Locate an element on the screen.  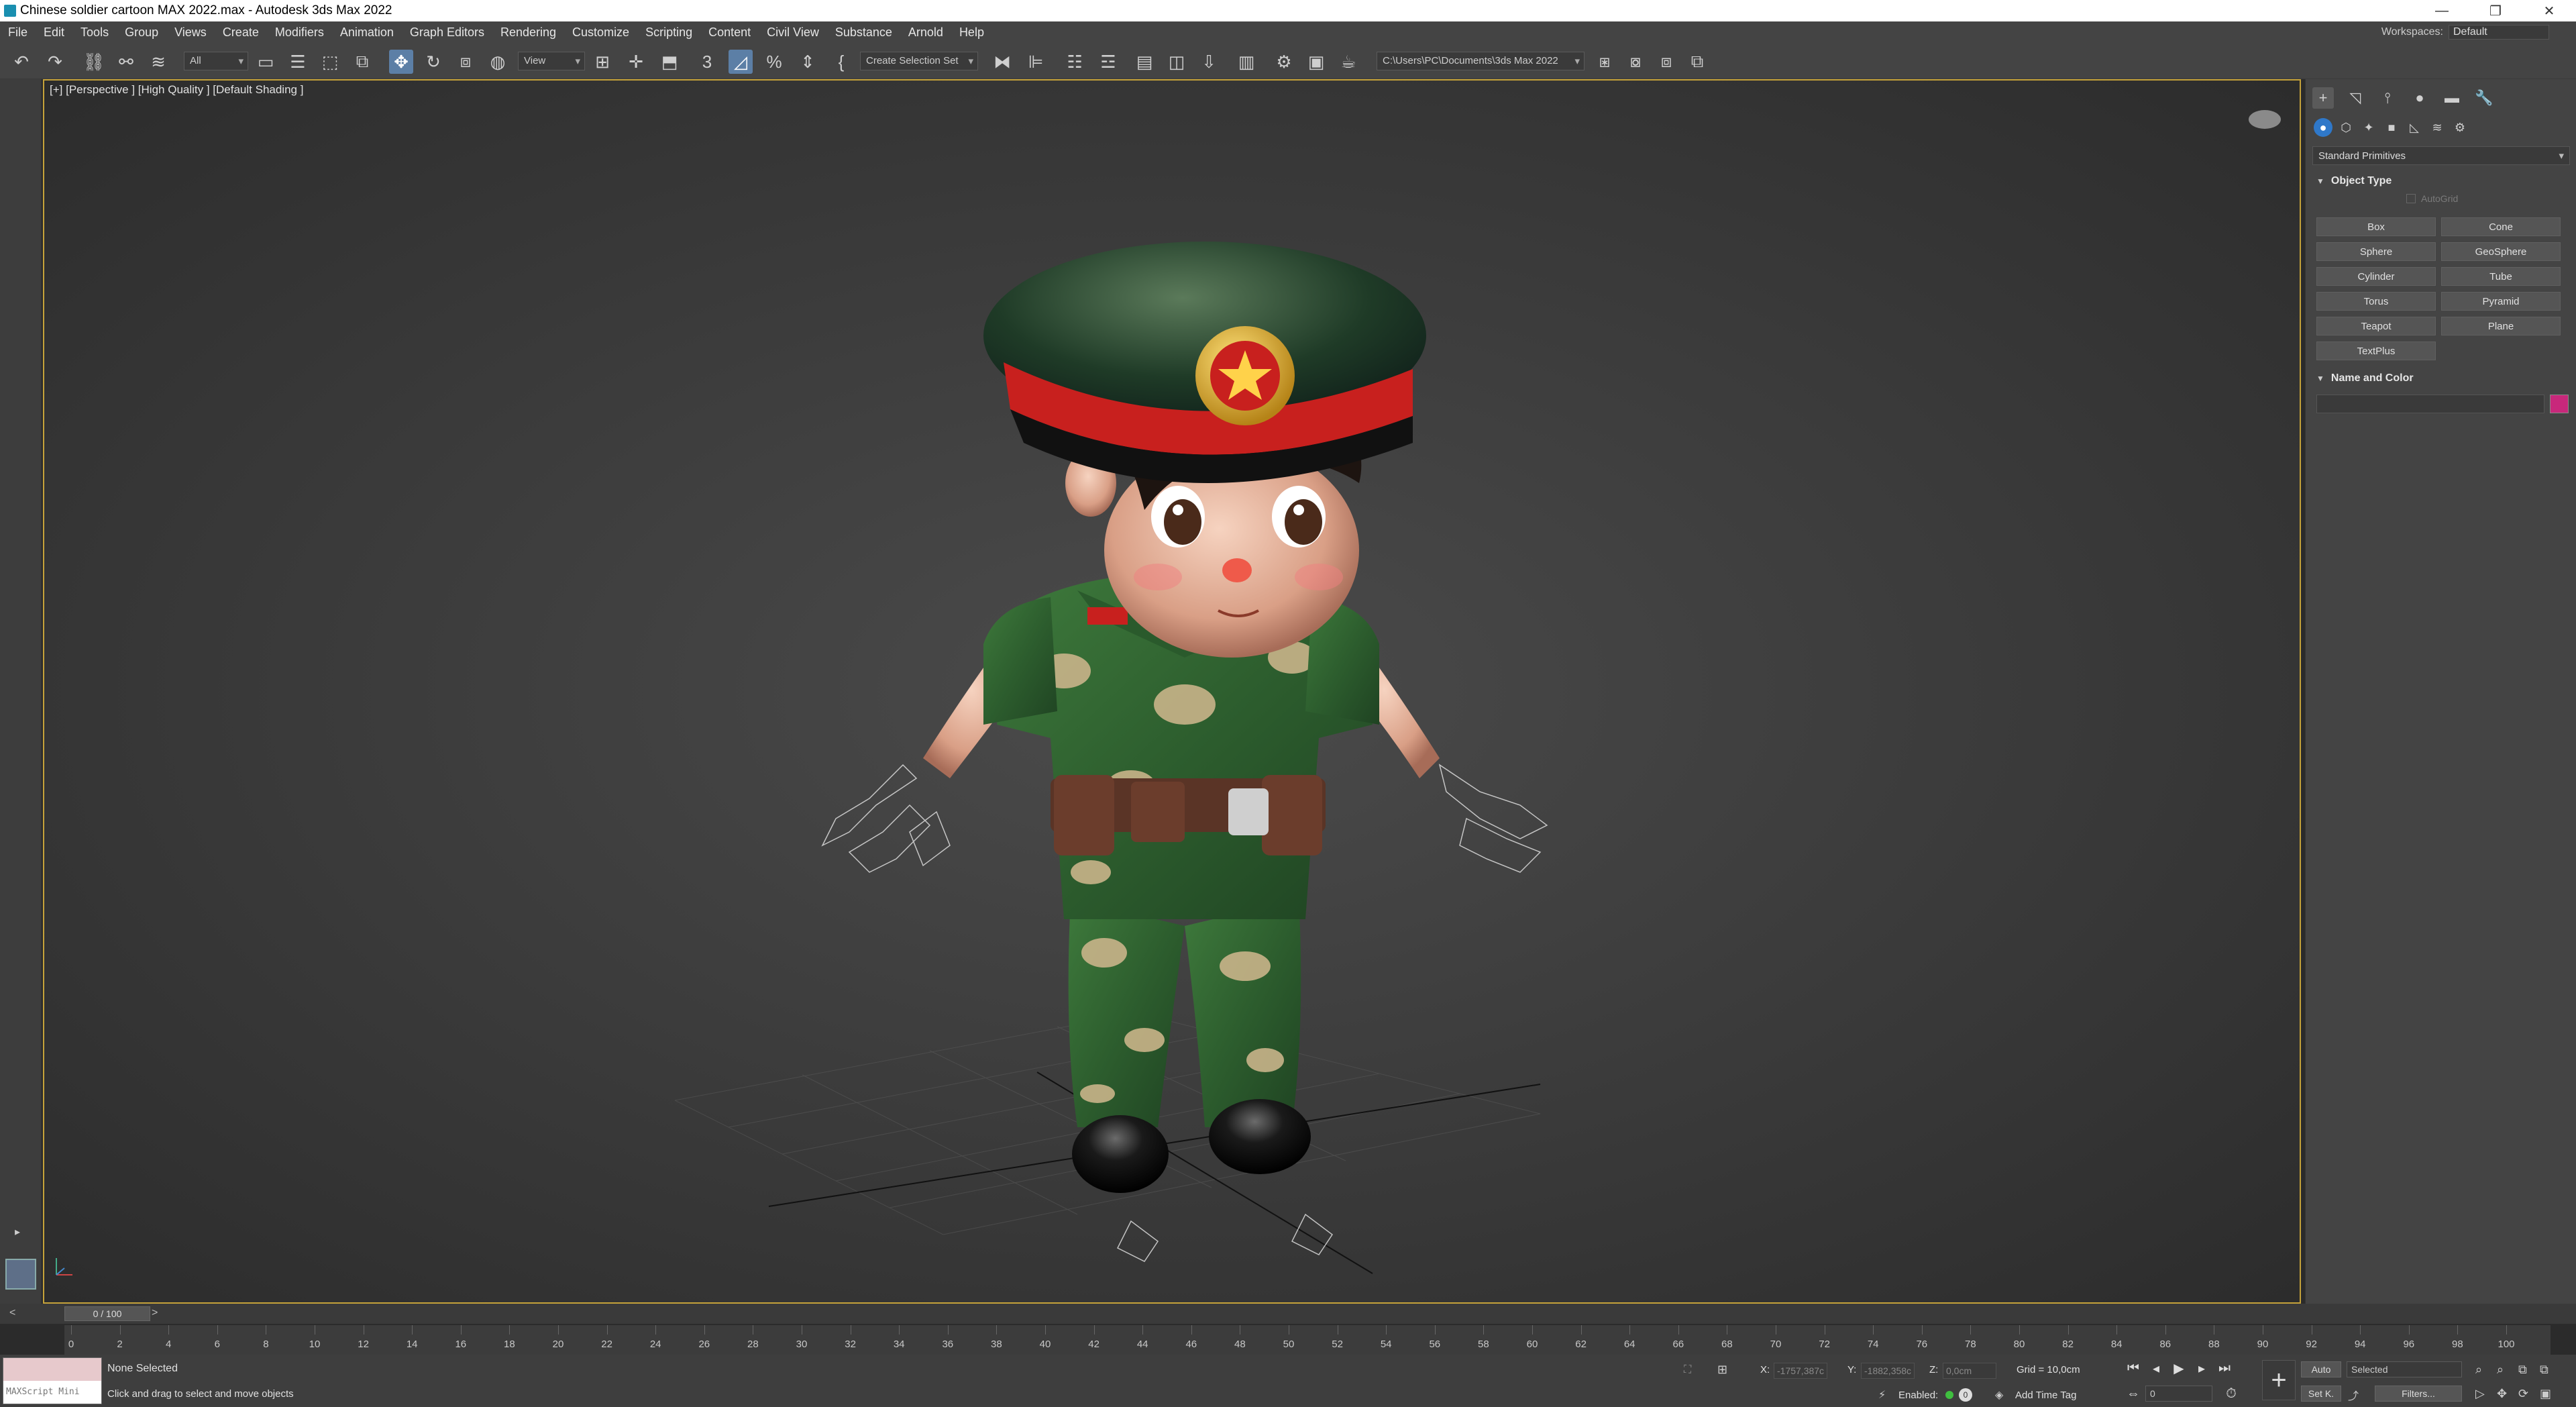
auto-key-button: Auto is located at coordinates (2321, 1369).